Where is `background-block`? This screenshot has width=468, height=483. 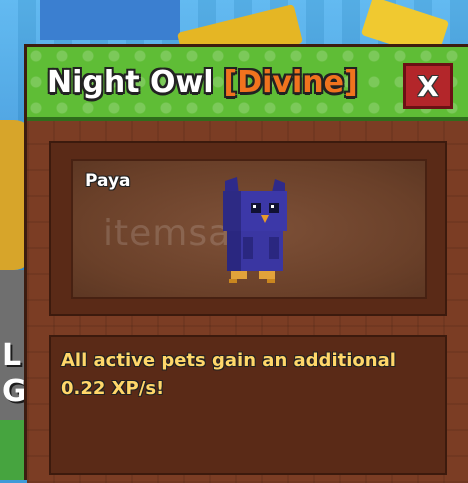
background-block is located at coordinates (110, 20).